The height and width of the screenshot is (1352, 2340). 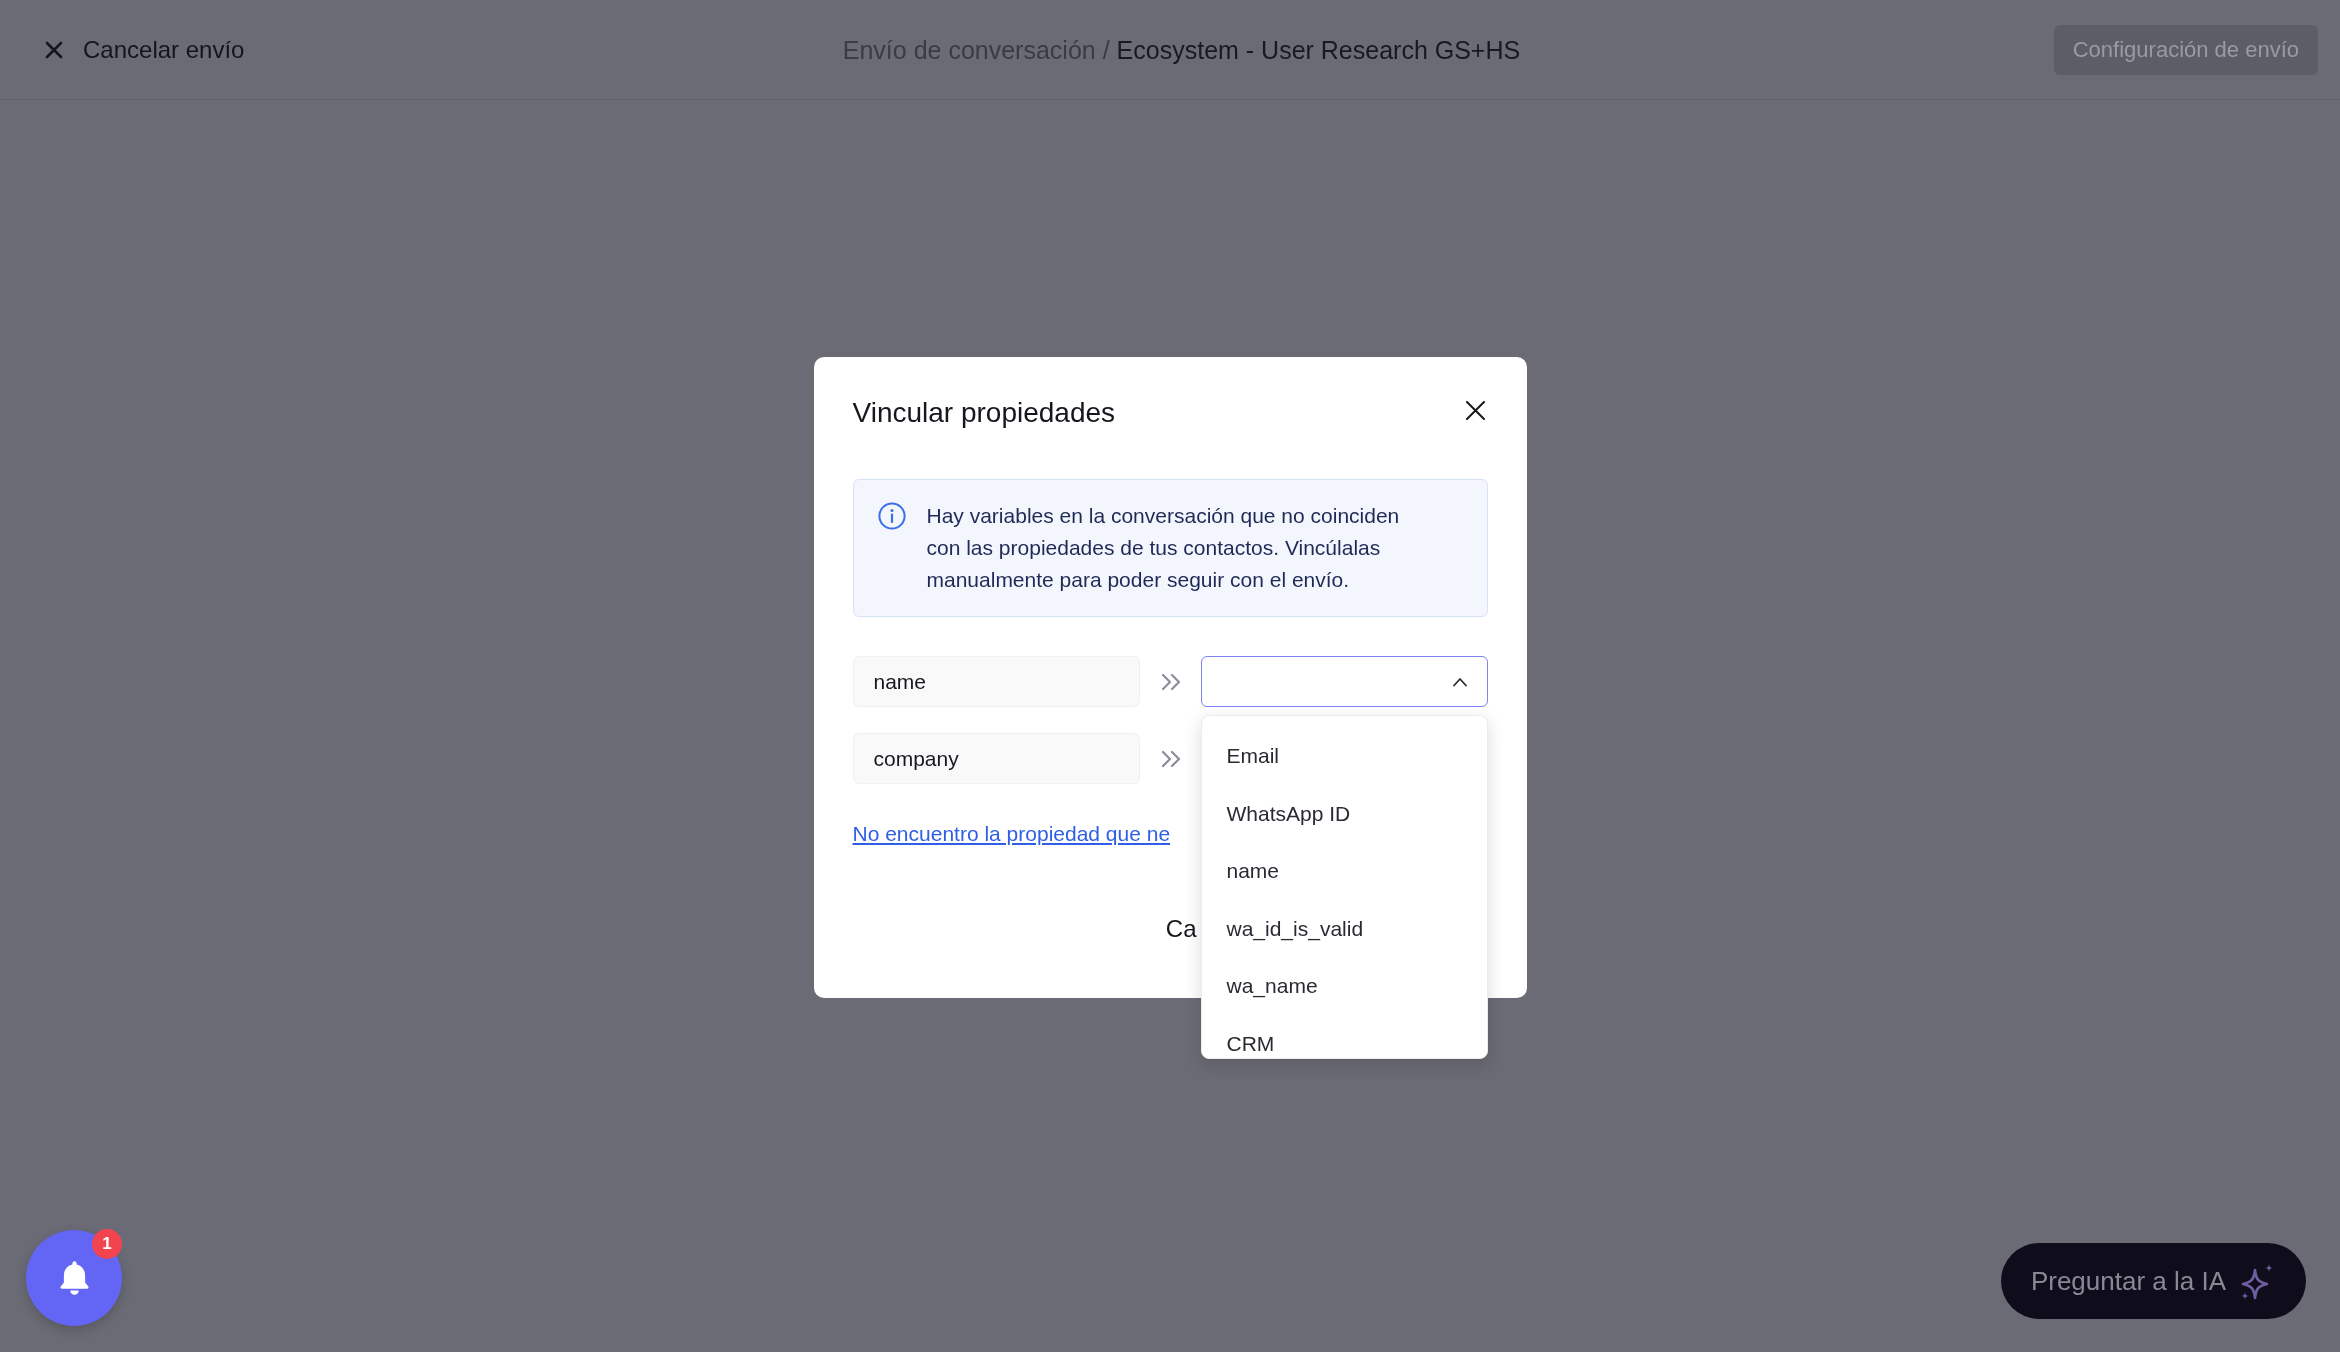 I want to click on info-message: Hay variables en la conversación que no coinciden con las propiedades de tus contactos. Vincúlalas manualmente para poder seguir con el envío., so click(x=1163, y=548).